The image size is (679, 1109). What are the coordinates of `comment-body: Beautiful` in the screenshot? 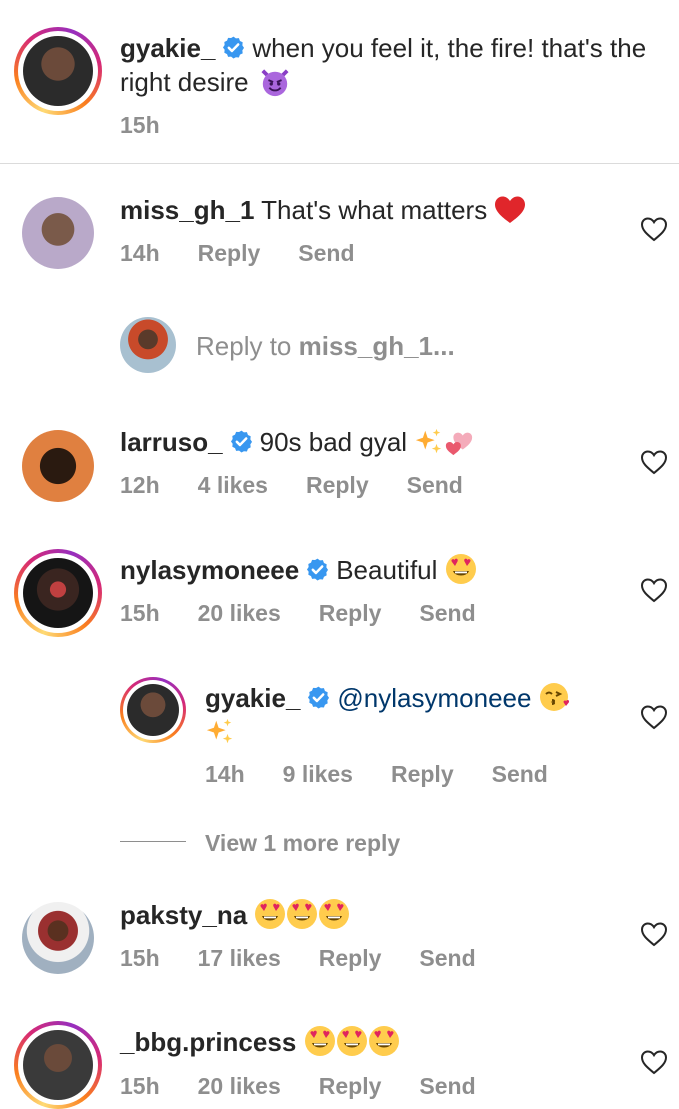 It's located at (387, 570).